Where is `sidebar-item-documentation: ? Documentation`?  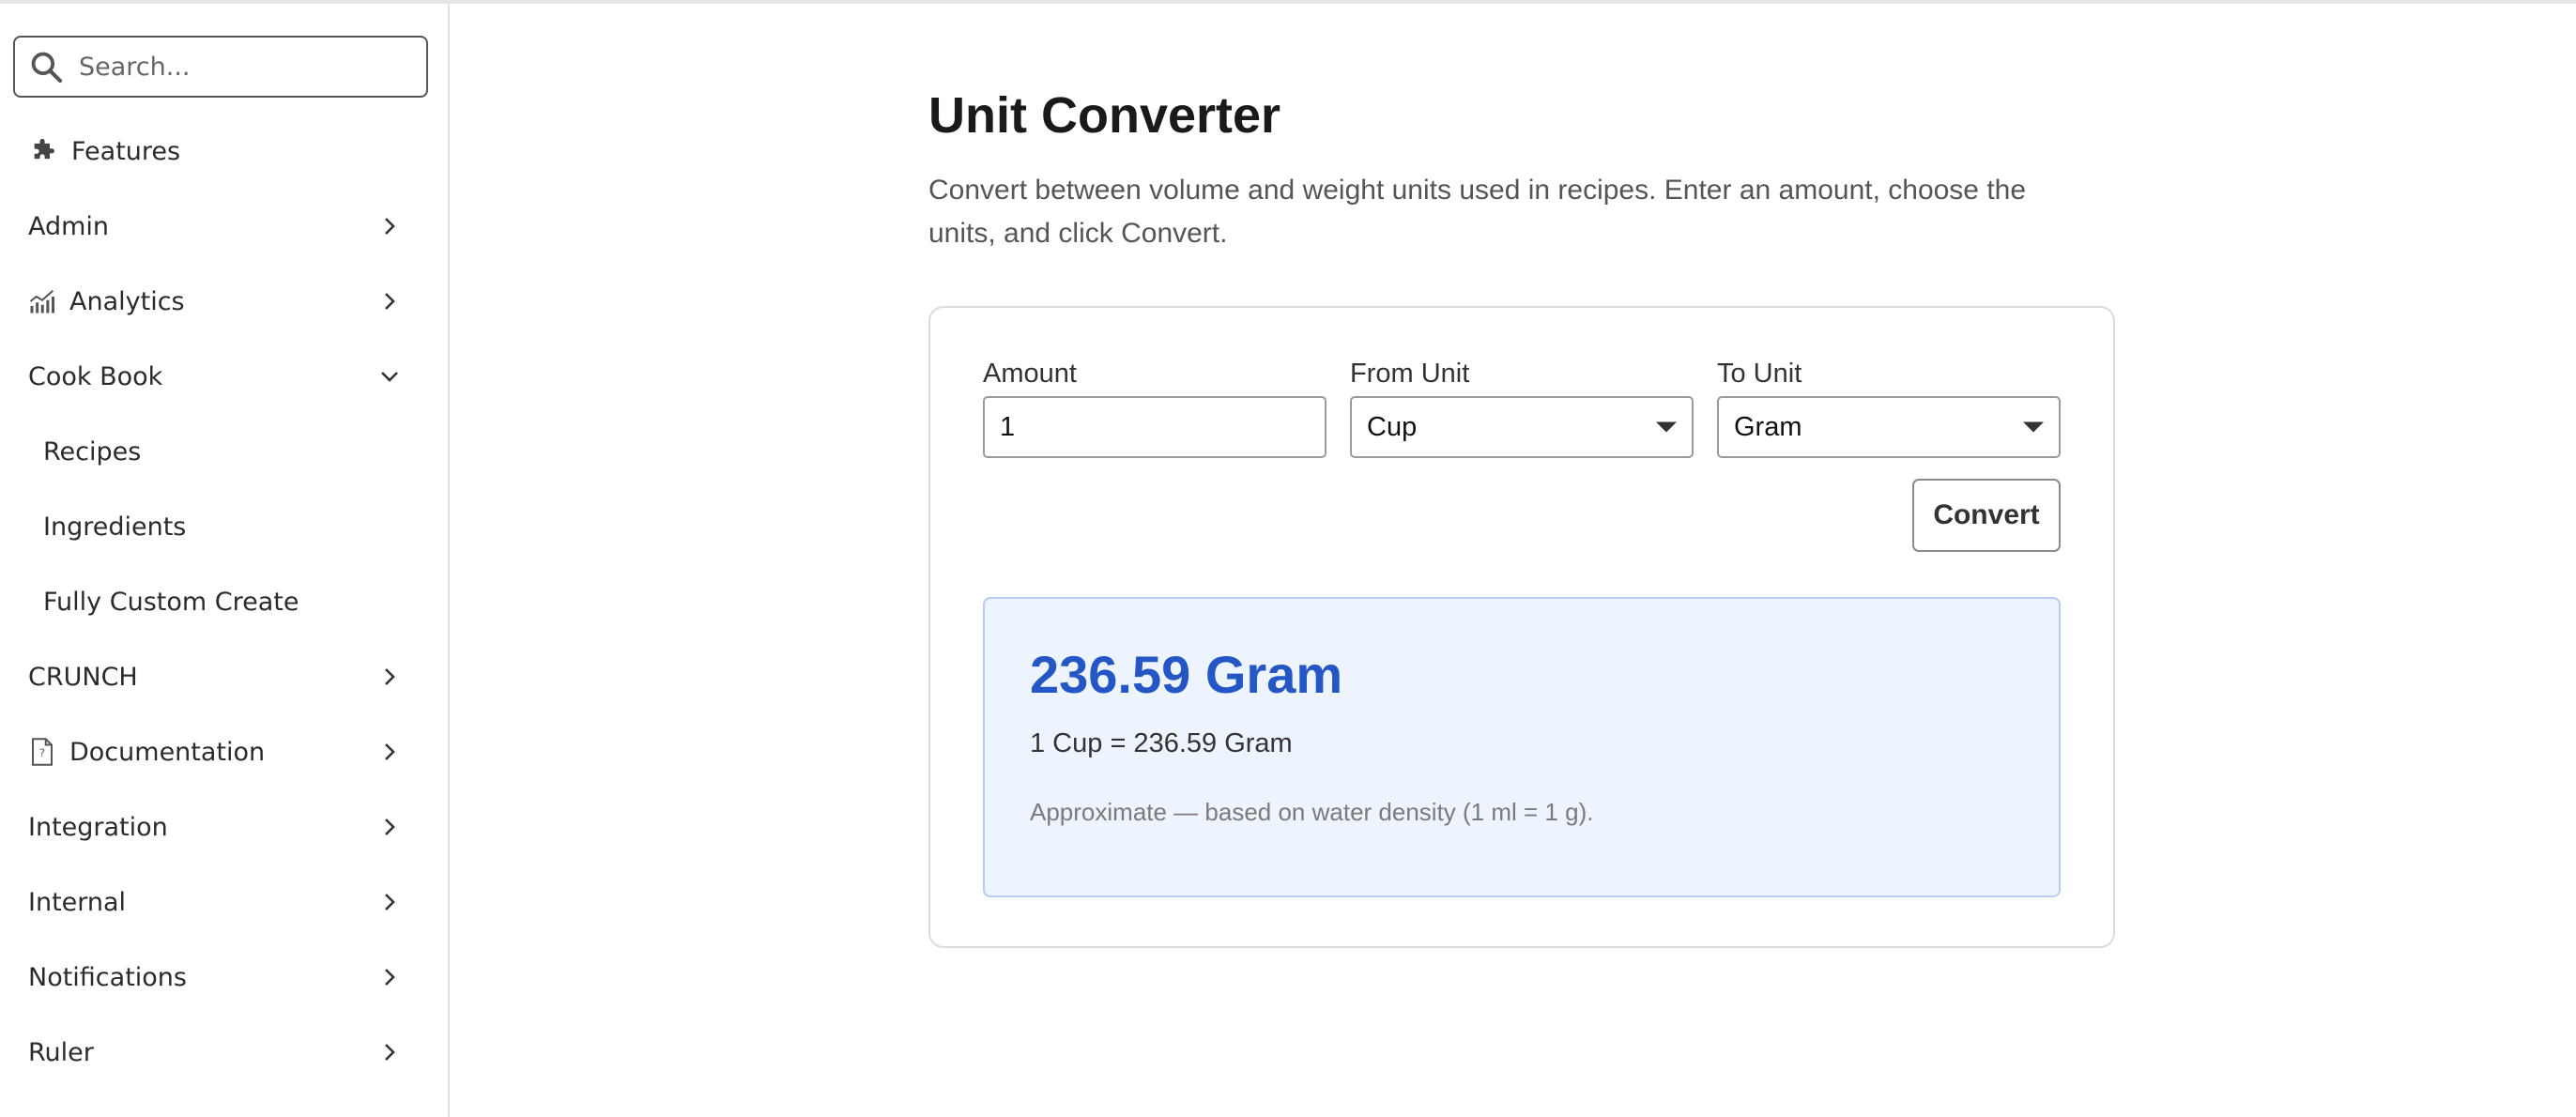
sidebar-item-documentation: ? Documentation is located at coordinates (224, 752).